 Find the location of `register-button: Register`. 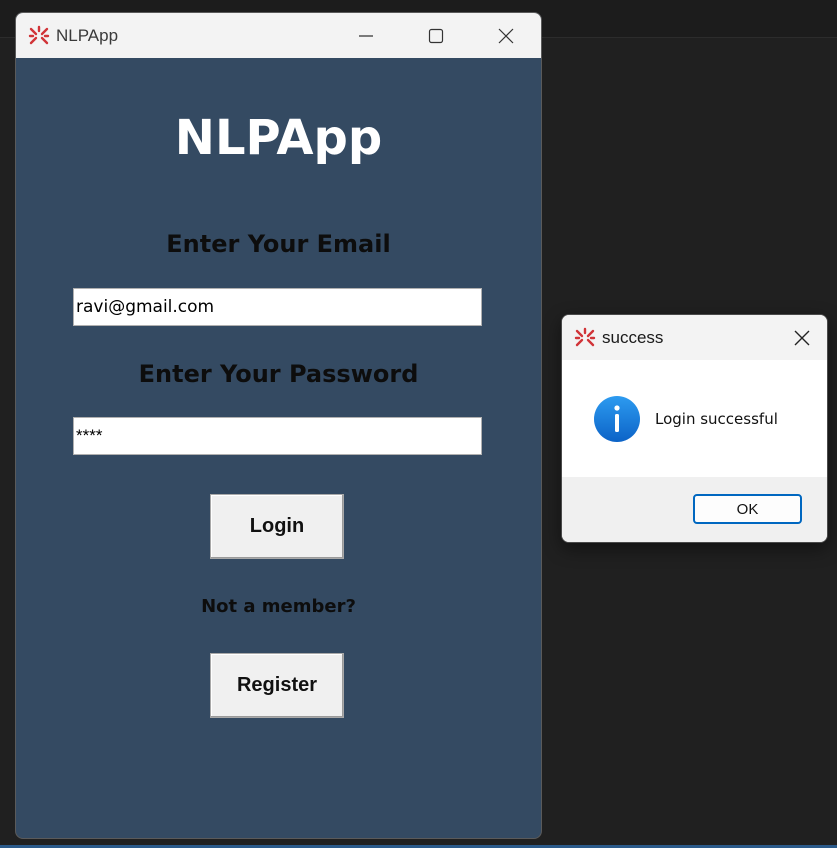

register-button: Register is located at coordinates (277, 685).